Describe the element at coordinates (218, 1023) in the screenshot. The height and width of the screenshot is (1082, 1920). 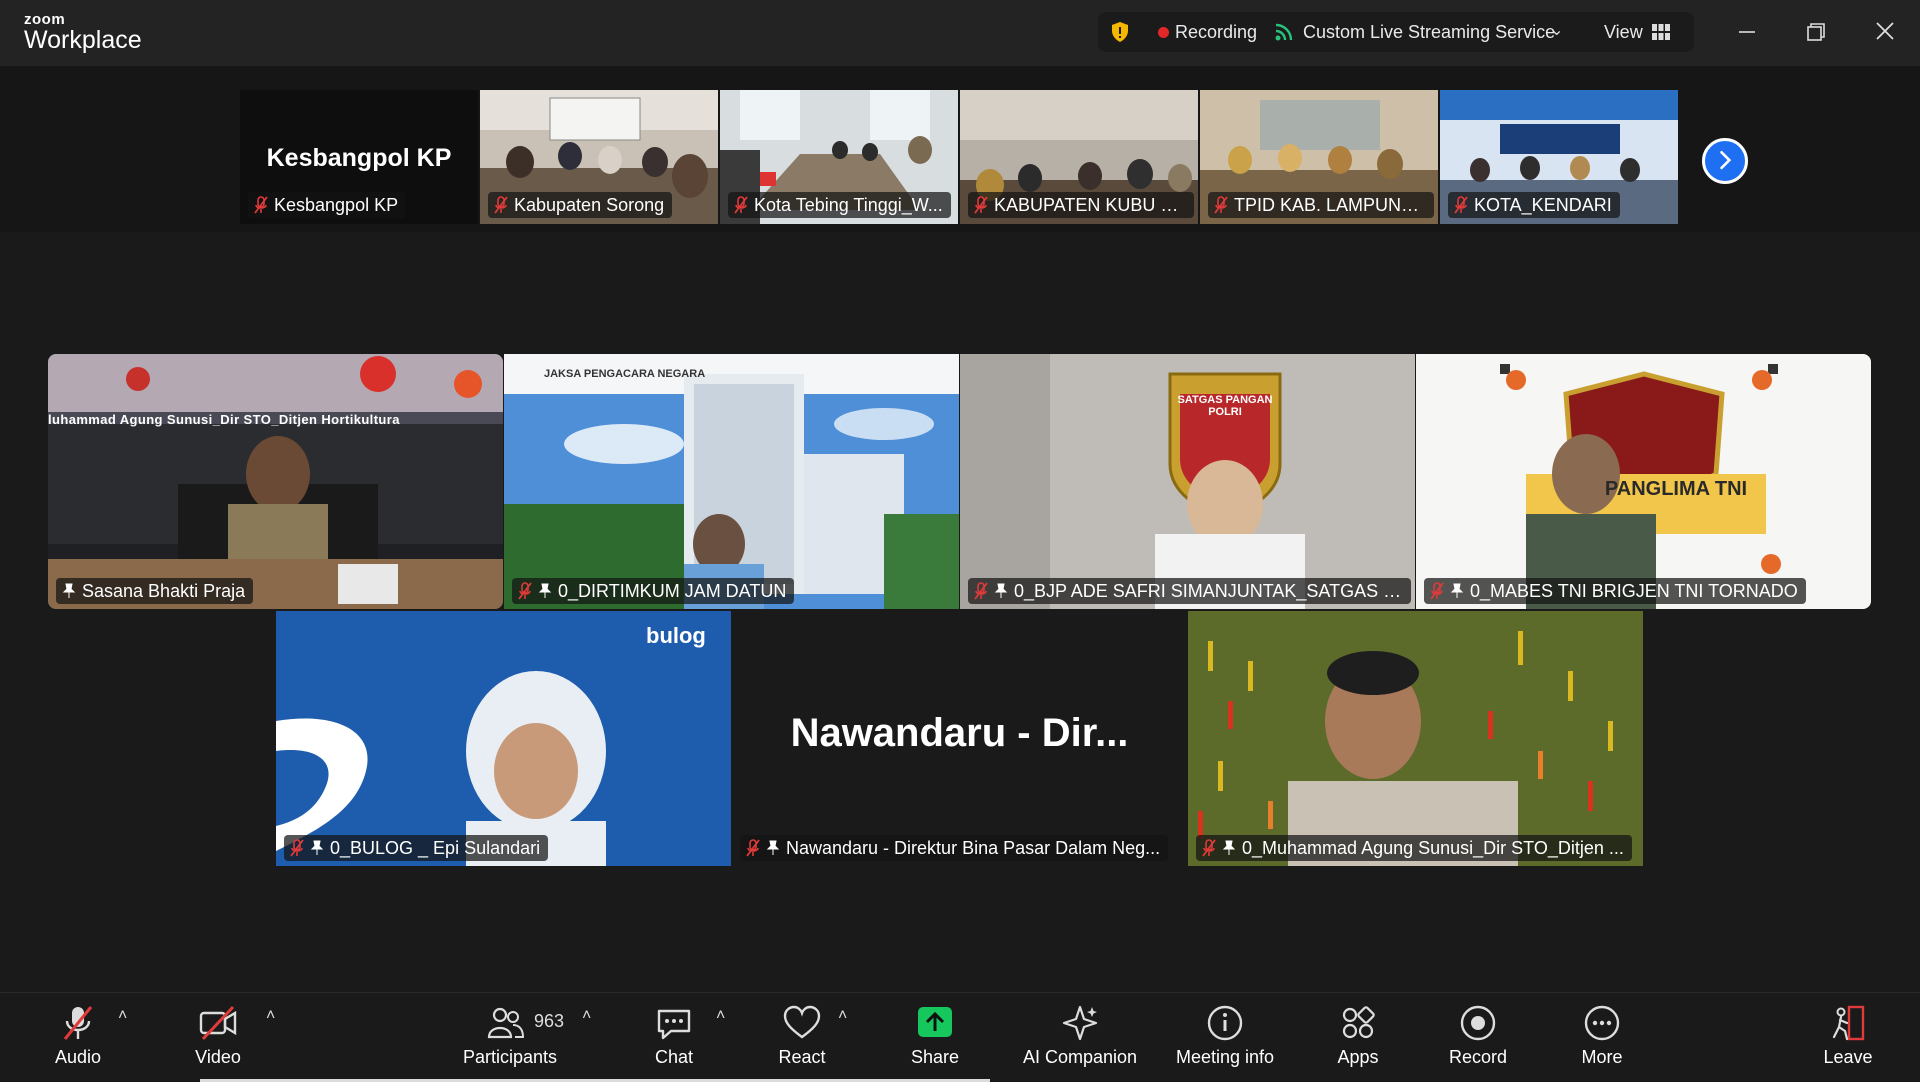
I see `camera-off-icon` at that location.